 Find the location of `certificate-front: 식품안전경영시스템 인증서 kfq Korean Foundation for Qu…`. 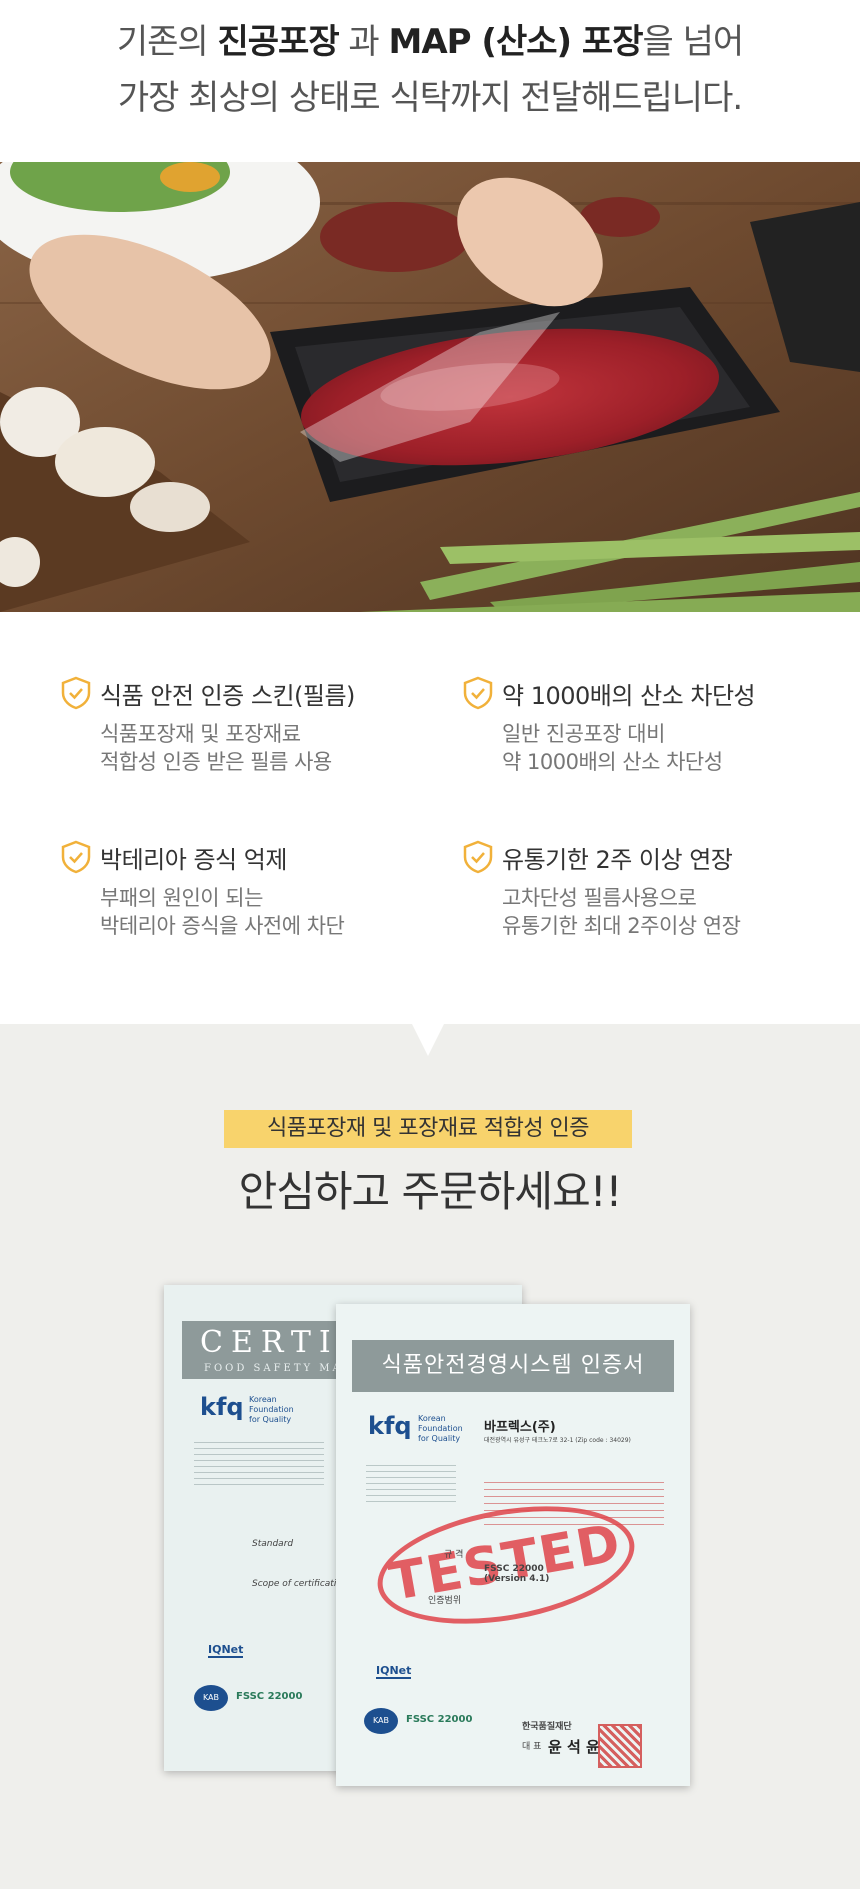

certificate-front: 식품안전경영시스템 인증서 kfq Korean Foundation for Qu… is located at coordinates (513, 1545).